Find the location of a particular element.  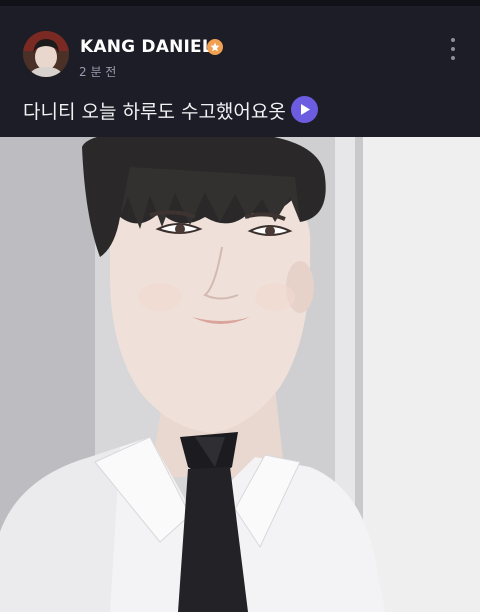

author-name: KANG DANIEL is located at coordinates (146, 47).